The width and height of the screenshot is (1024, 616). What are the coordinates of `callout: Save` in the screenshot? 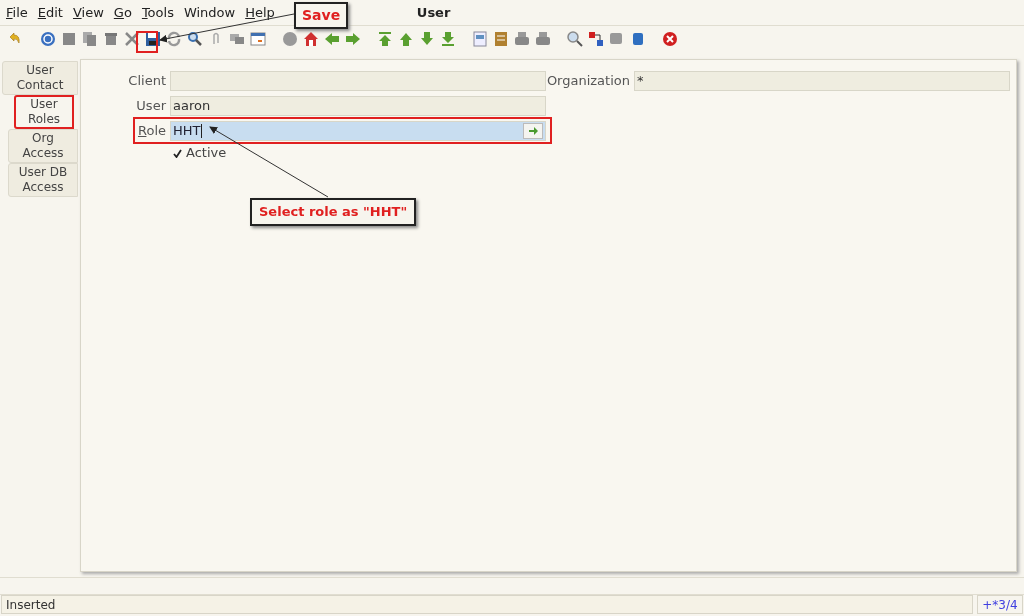 It's located at (321, 15).